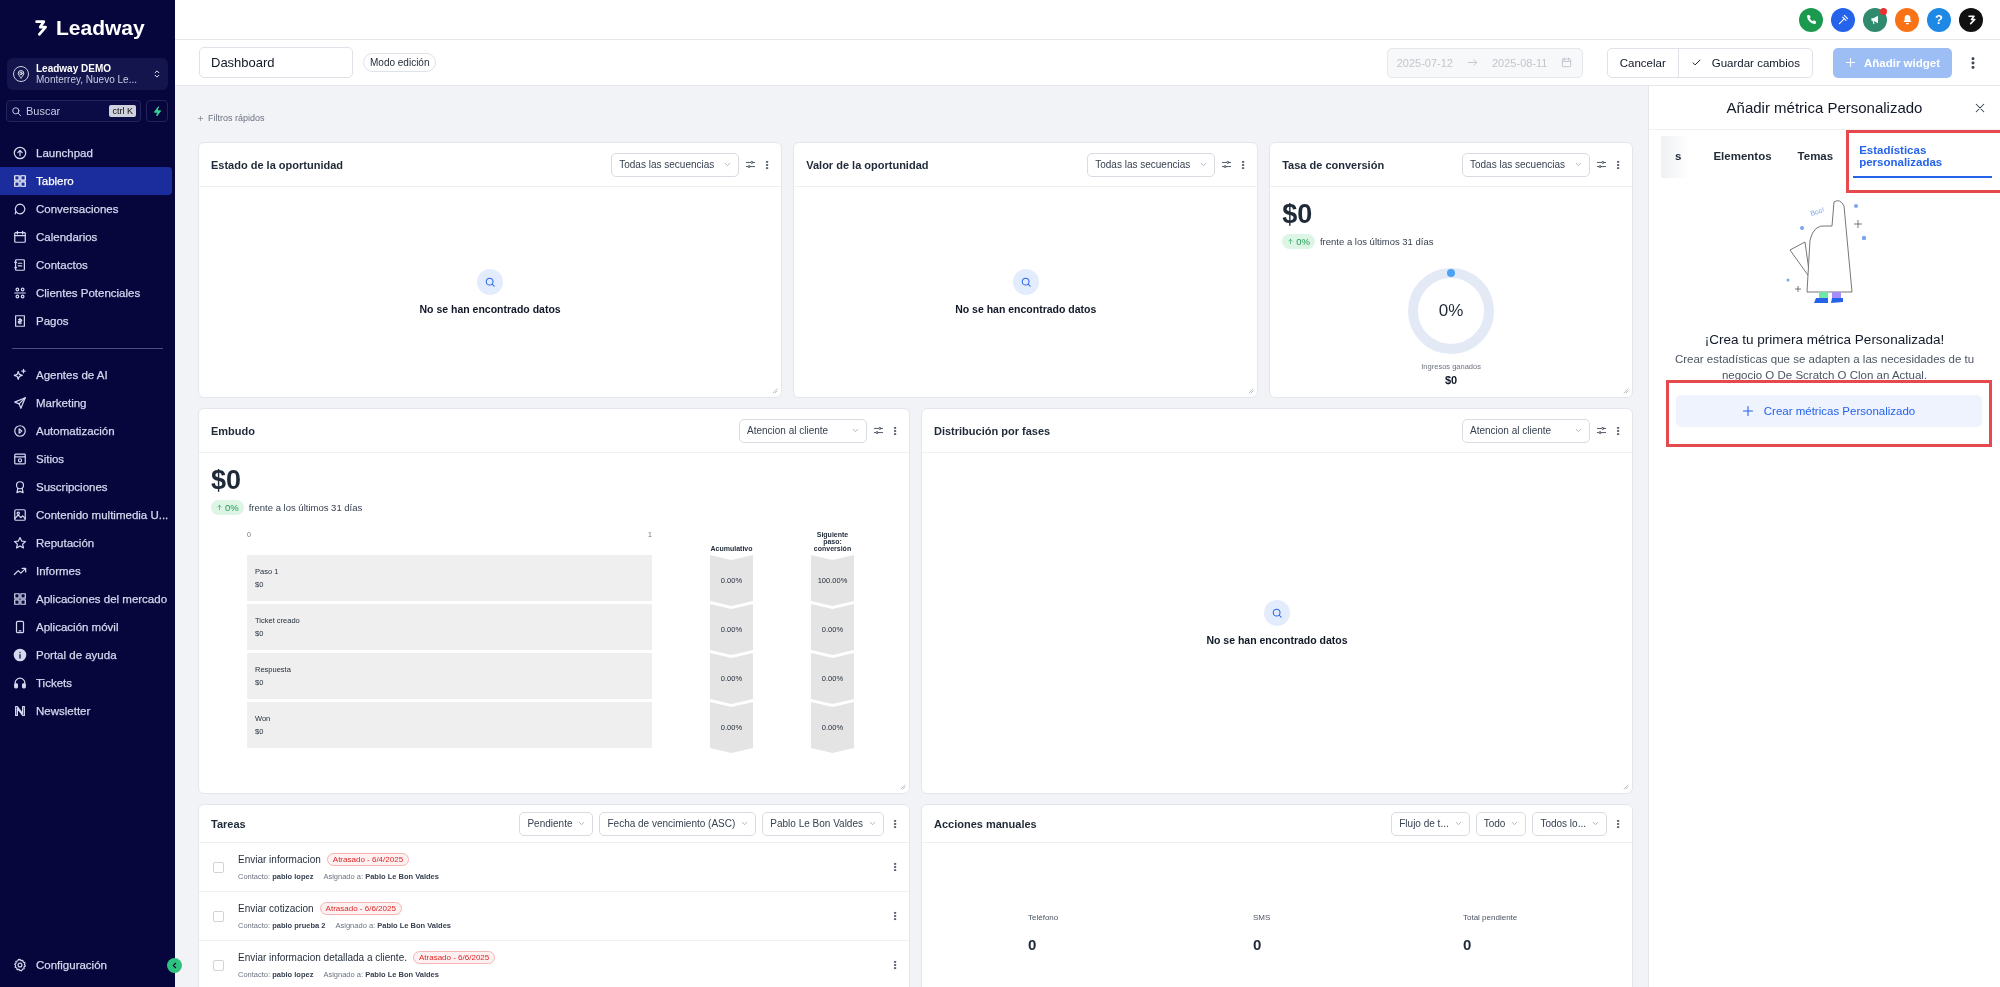  What do you see at coordinates (867, 164) in the screenshot?
I see `widget-title: Valor de la oportunidad` at bounding box center [867, 164].